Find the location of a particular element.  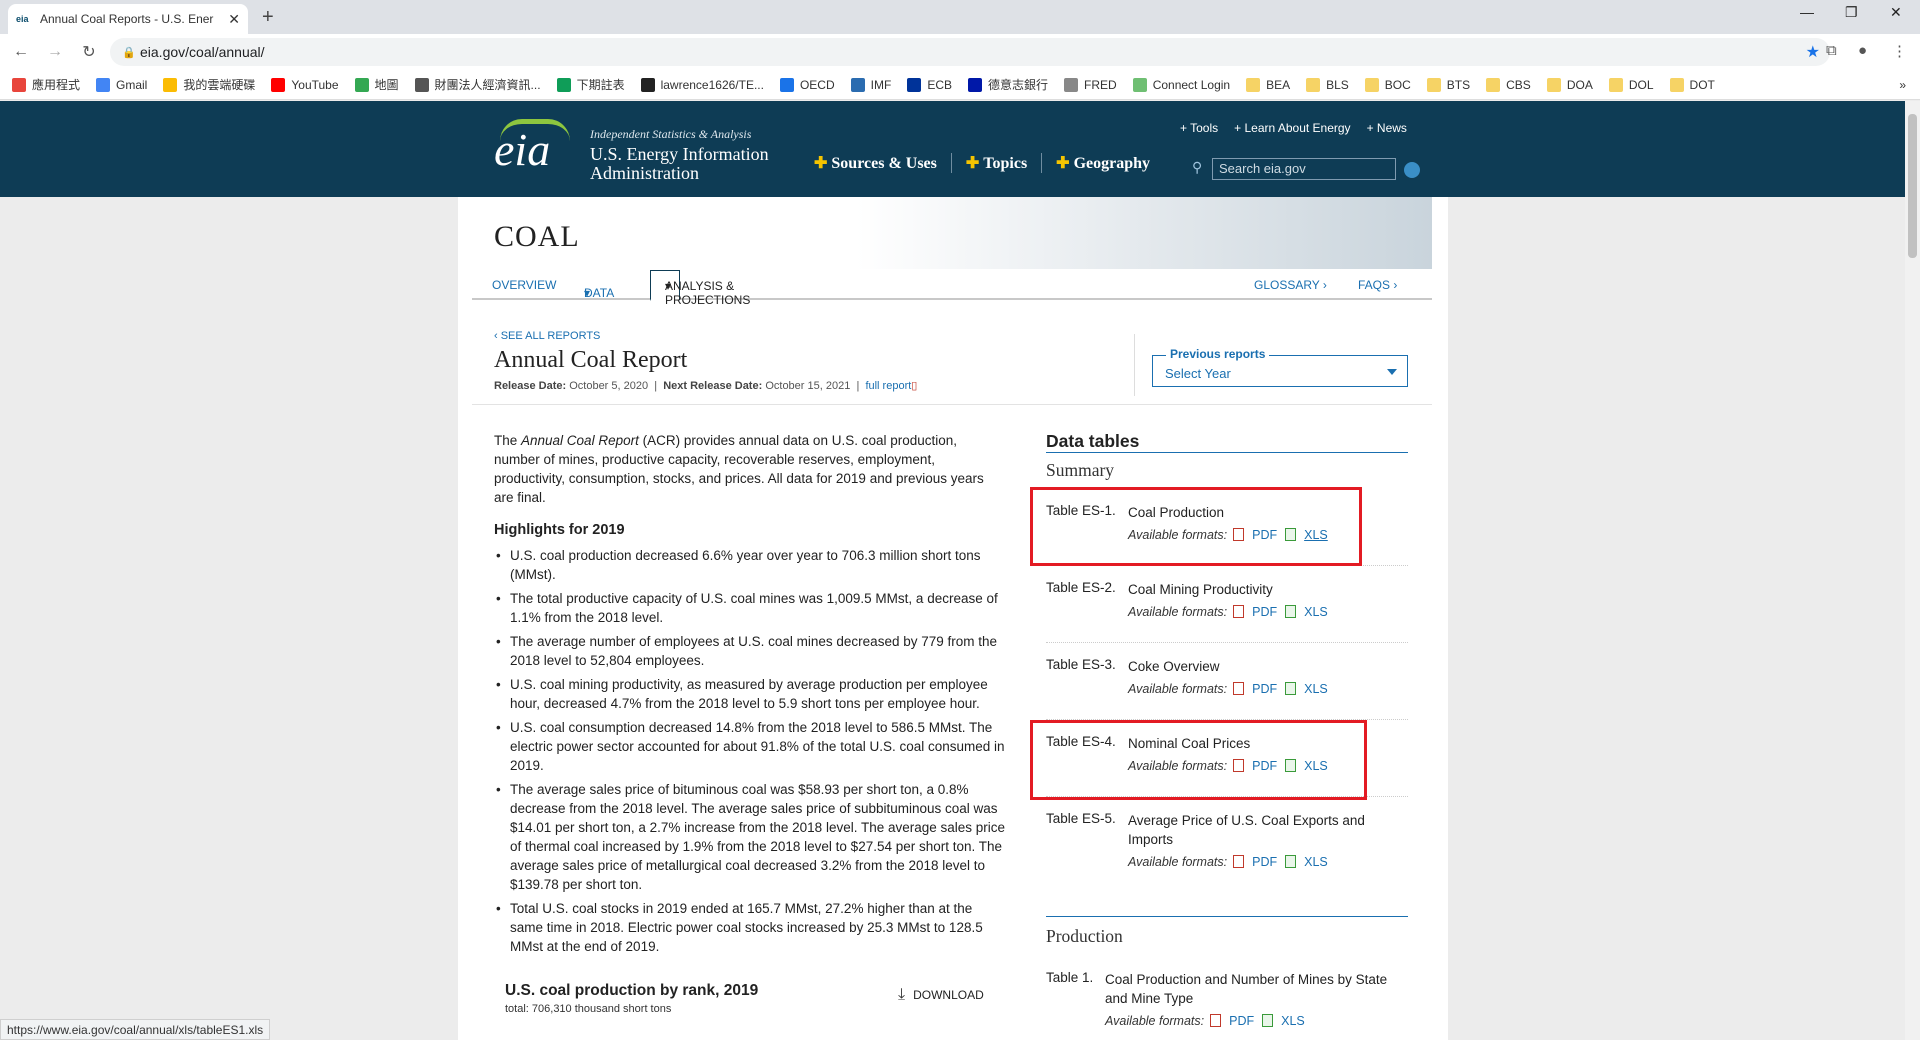

bookmark-label: 我的雲端硬碟 is located at coordinates (219, 85).